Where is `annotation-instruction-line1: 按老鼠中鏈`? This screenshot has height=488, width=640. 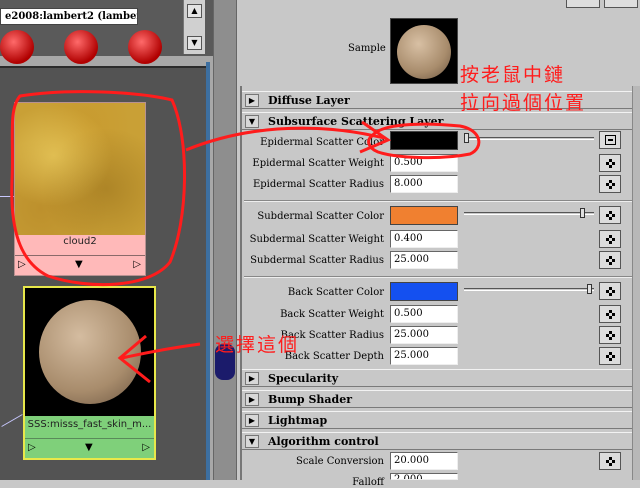 annotation-instruction-line1: 按老鼠中鏈 is located at coordinates (513, 75).